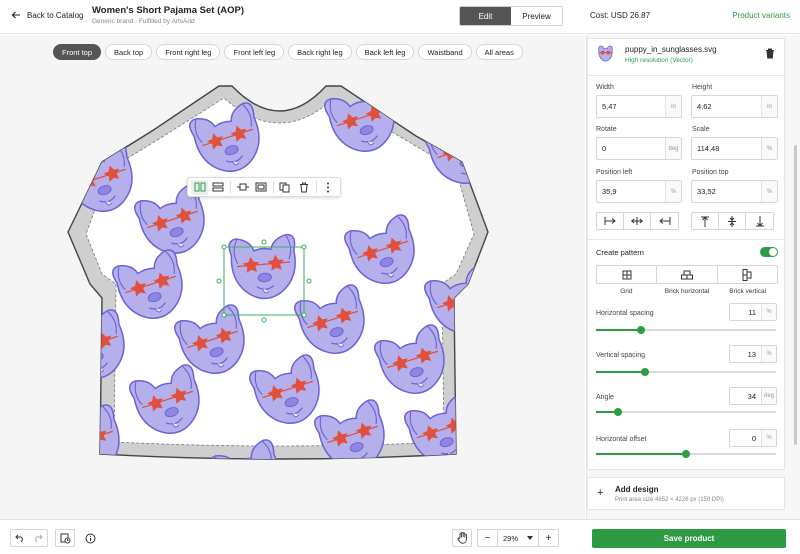 The width and height of the screenshot is (800, 554). Describe the element at coordinates (254, 52) in the screenshot. I see `tab-front-left-leg: Front left leg` at that location.